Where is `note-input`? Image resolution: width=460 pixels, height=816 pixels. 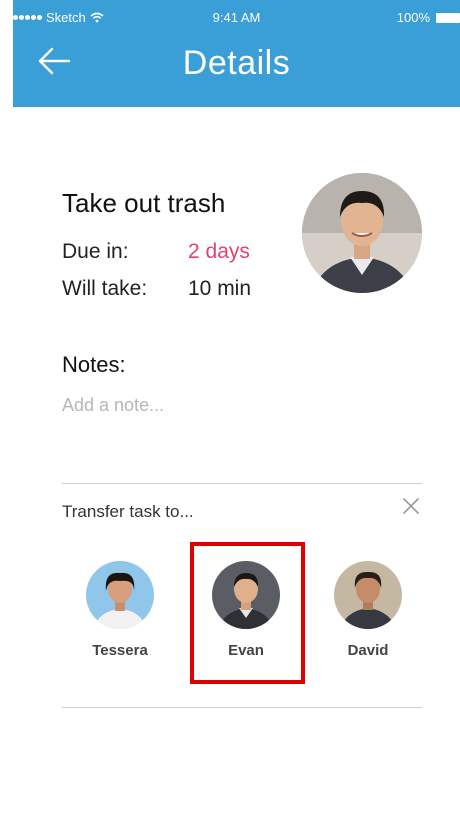
note-input is located at coordinates (212, 405).